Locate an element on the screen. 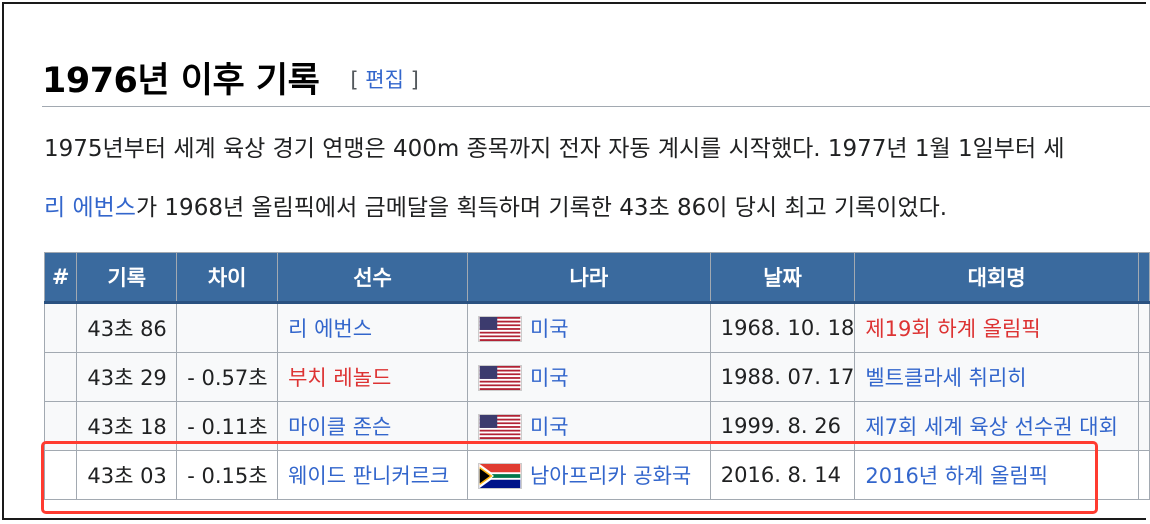 Image resolution: width=1150 pixels, height=524 pixels. cell-date: 1968. 10. 18 is located at coordinates (782, 327).